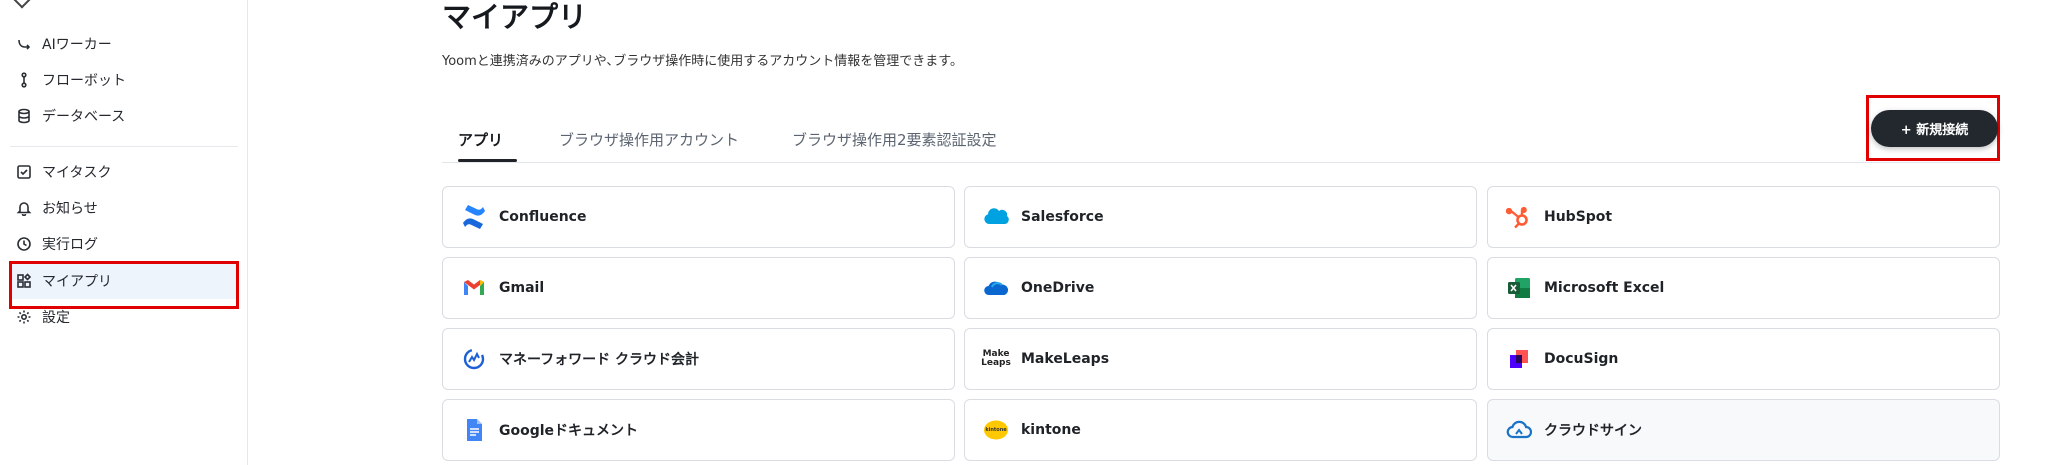 Image resolution: width=2048 pixels, height=465 pixels. Describe the element at coordinates (124, 44) in the screenshot. I see `sidebar-item-ai-worker: AIワーカー` at that location.